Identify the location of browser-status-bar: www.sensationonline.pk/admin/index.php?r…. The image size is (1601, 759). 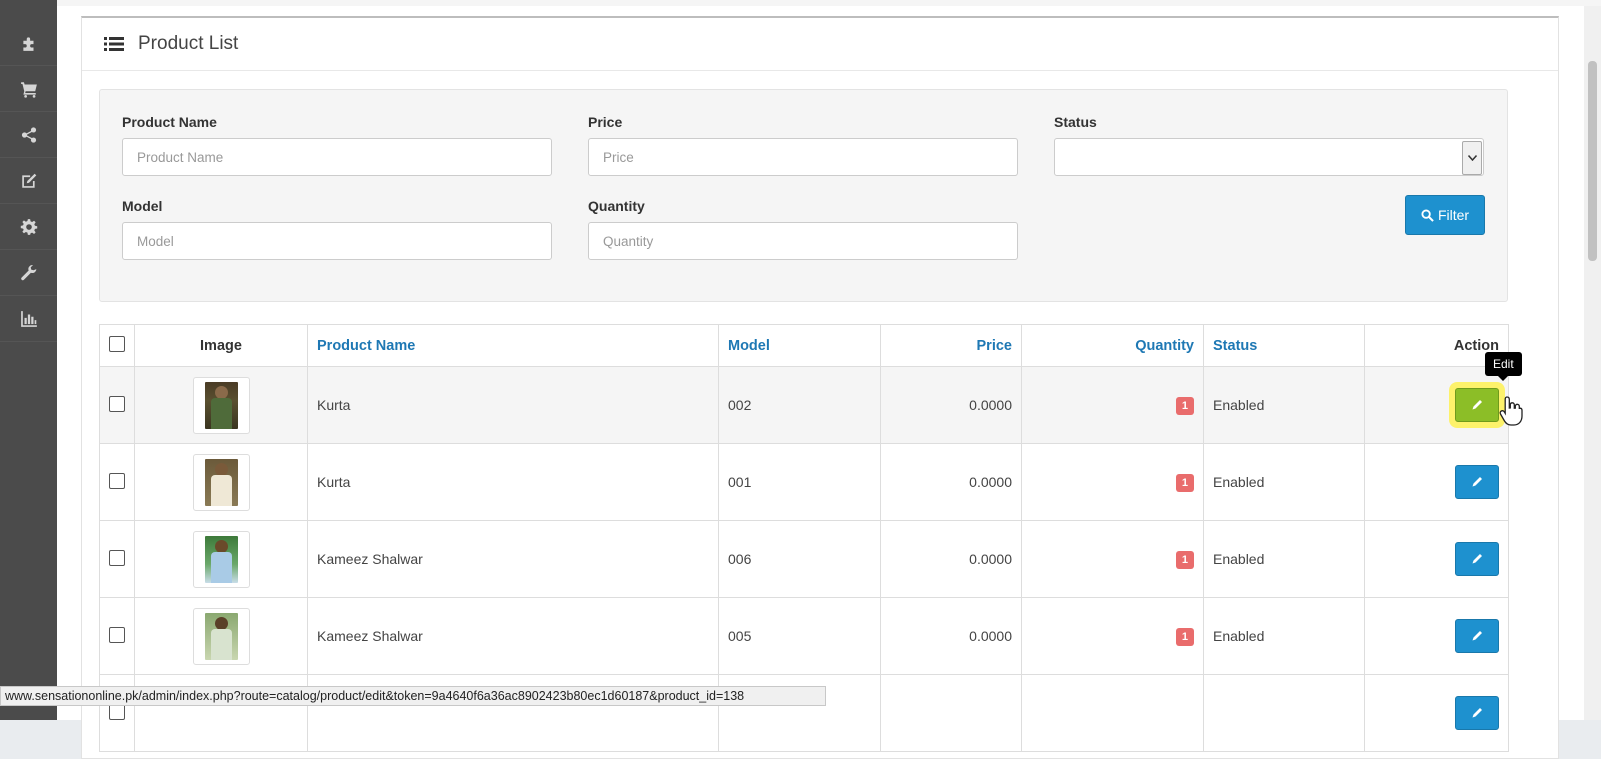
(413, 696).